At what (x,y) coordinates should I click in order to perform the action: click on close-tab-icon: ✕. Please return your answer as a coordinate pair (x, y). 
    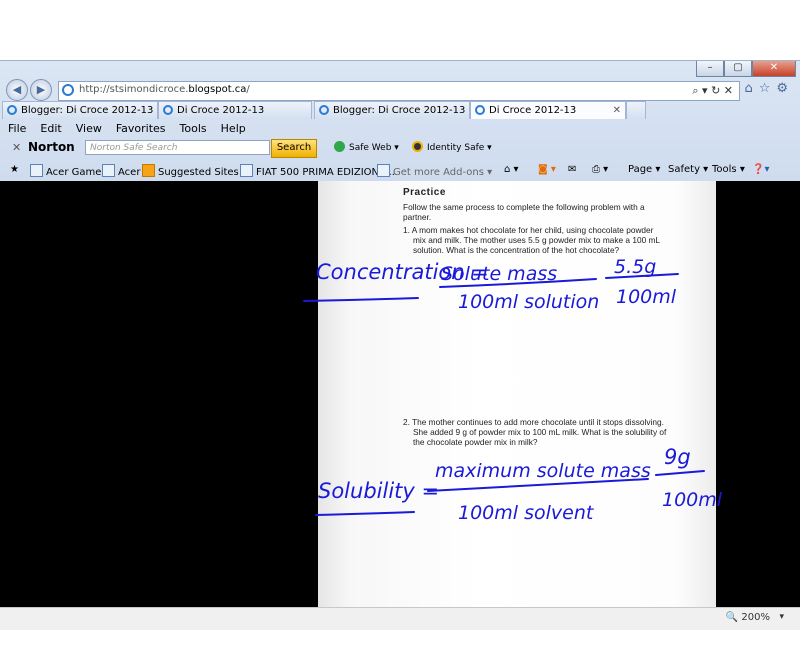
    Looking at the image, I should click on (617, 110).